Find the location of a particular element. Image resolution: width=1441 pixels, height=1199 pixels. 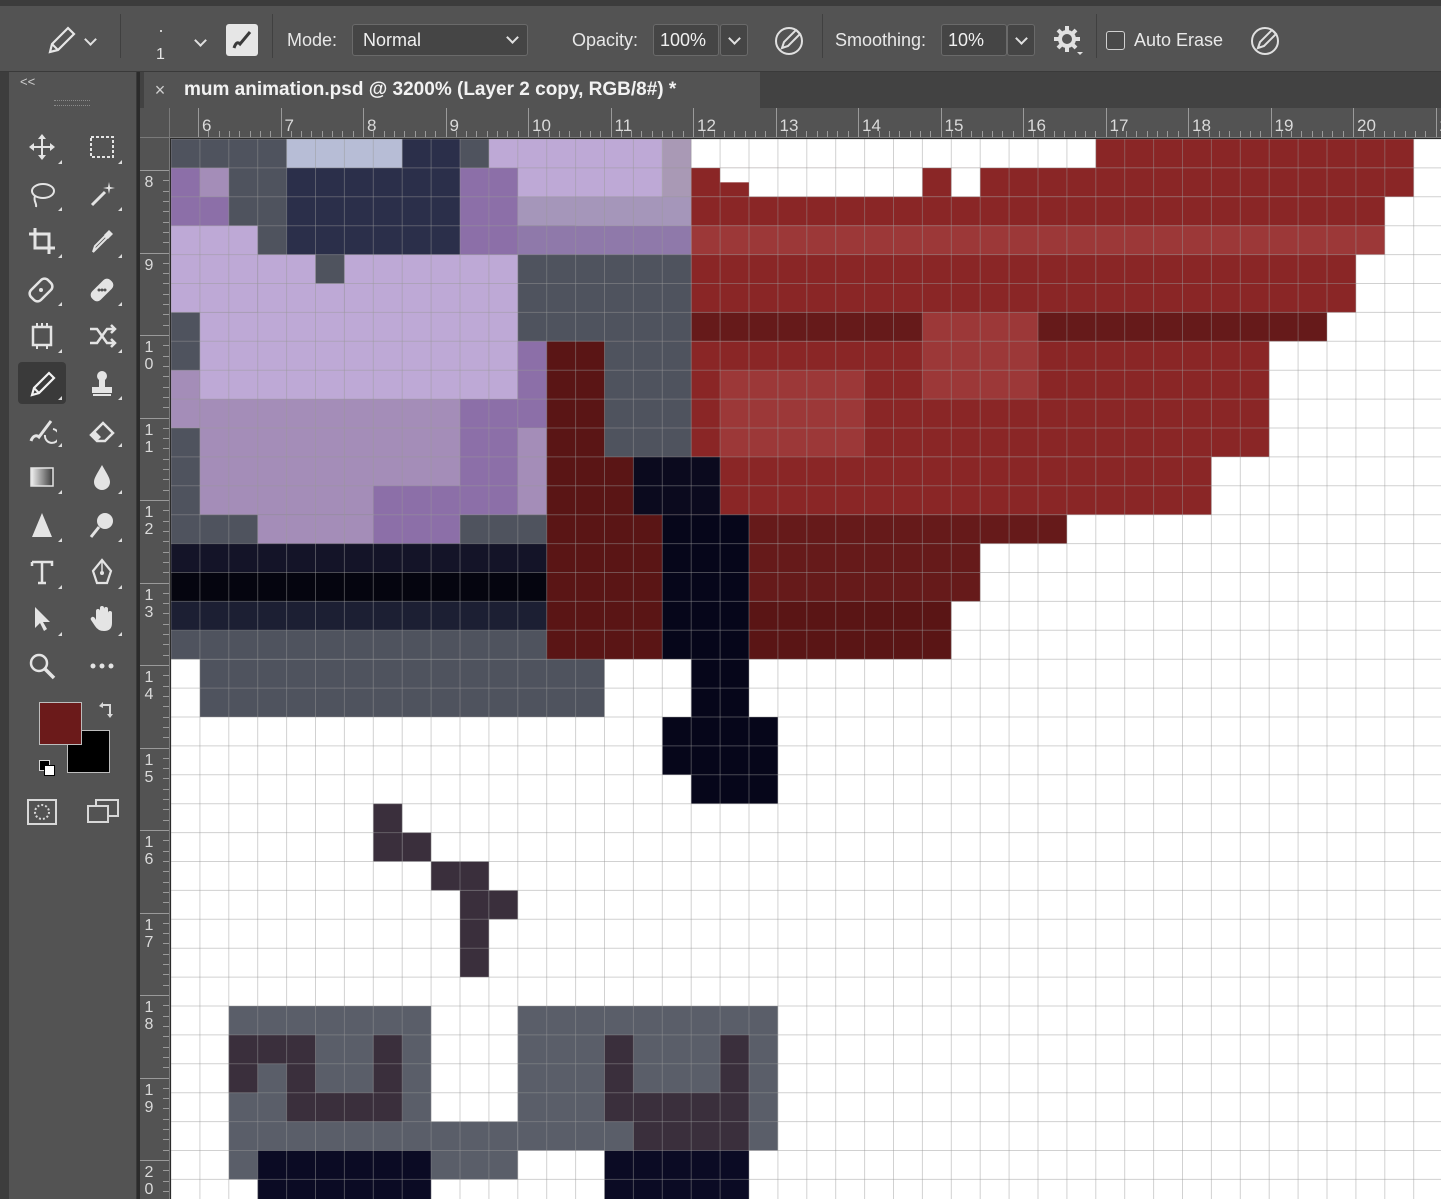

tool-preset-picker is located at coordinates (70, 41).